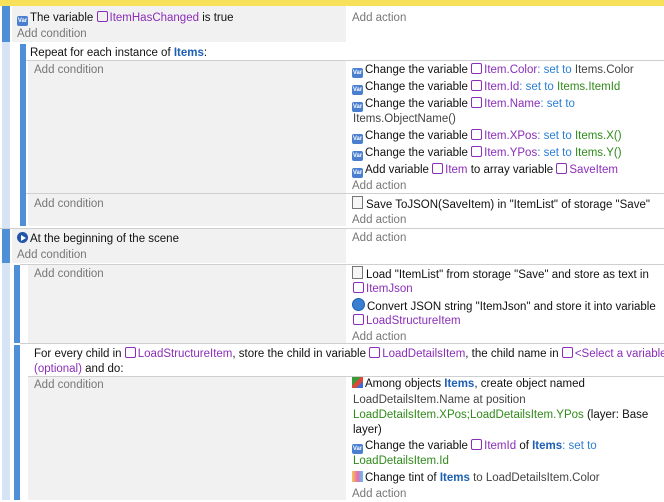 The height and width of the screenshot is (502, 664). Describe the element at coordinates (404, 119) in the screenshot. I see `action-row-continued: Items.ObjectName()` at that location.